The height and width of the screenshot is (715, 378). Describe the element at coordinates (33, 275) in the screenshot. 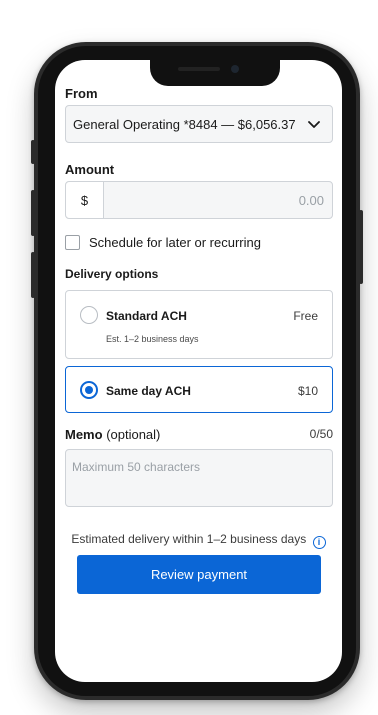

I see `phone-volume-down` at that location.